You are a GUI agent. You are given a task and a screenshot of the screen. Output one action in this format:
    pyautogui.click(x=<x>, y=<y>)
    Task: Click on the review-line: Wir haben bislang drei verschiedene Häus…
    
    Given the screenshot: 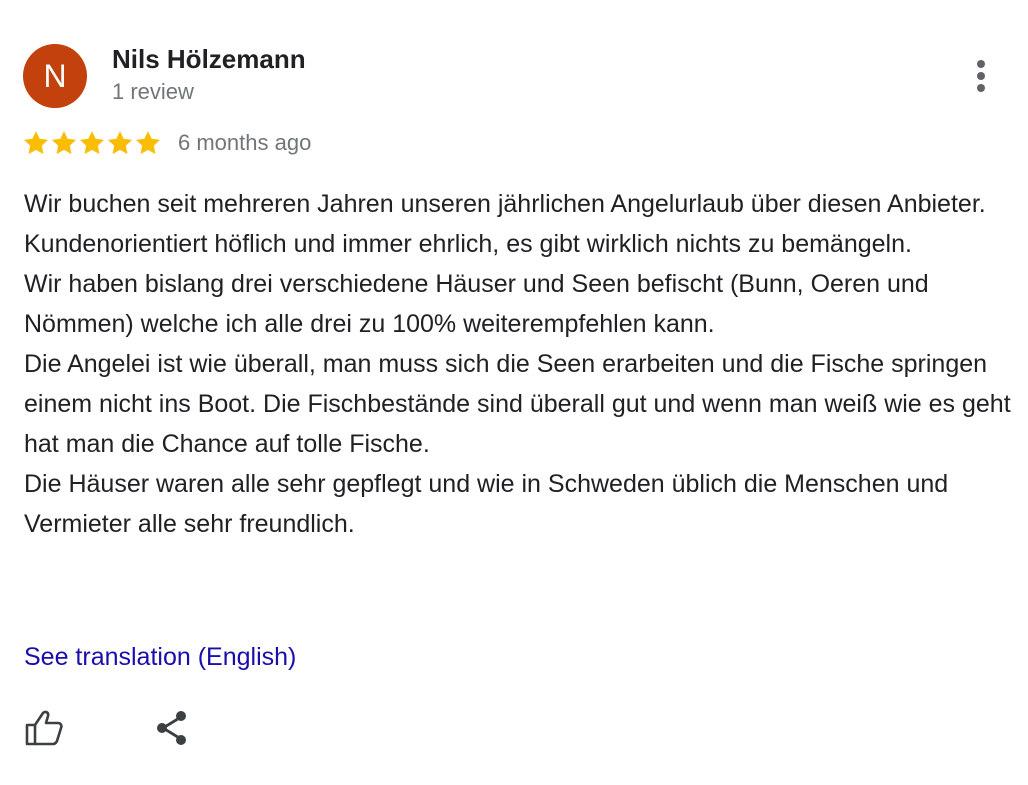 What is the action you would take?
    pyautogui.click(x=476, y=304)
    